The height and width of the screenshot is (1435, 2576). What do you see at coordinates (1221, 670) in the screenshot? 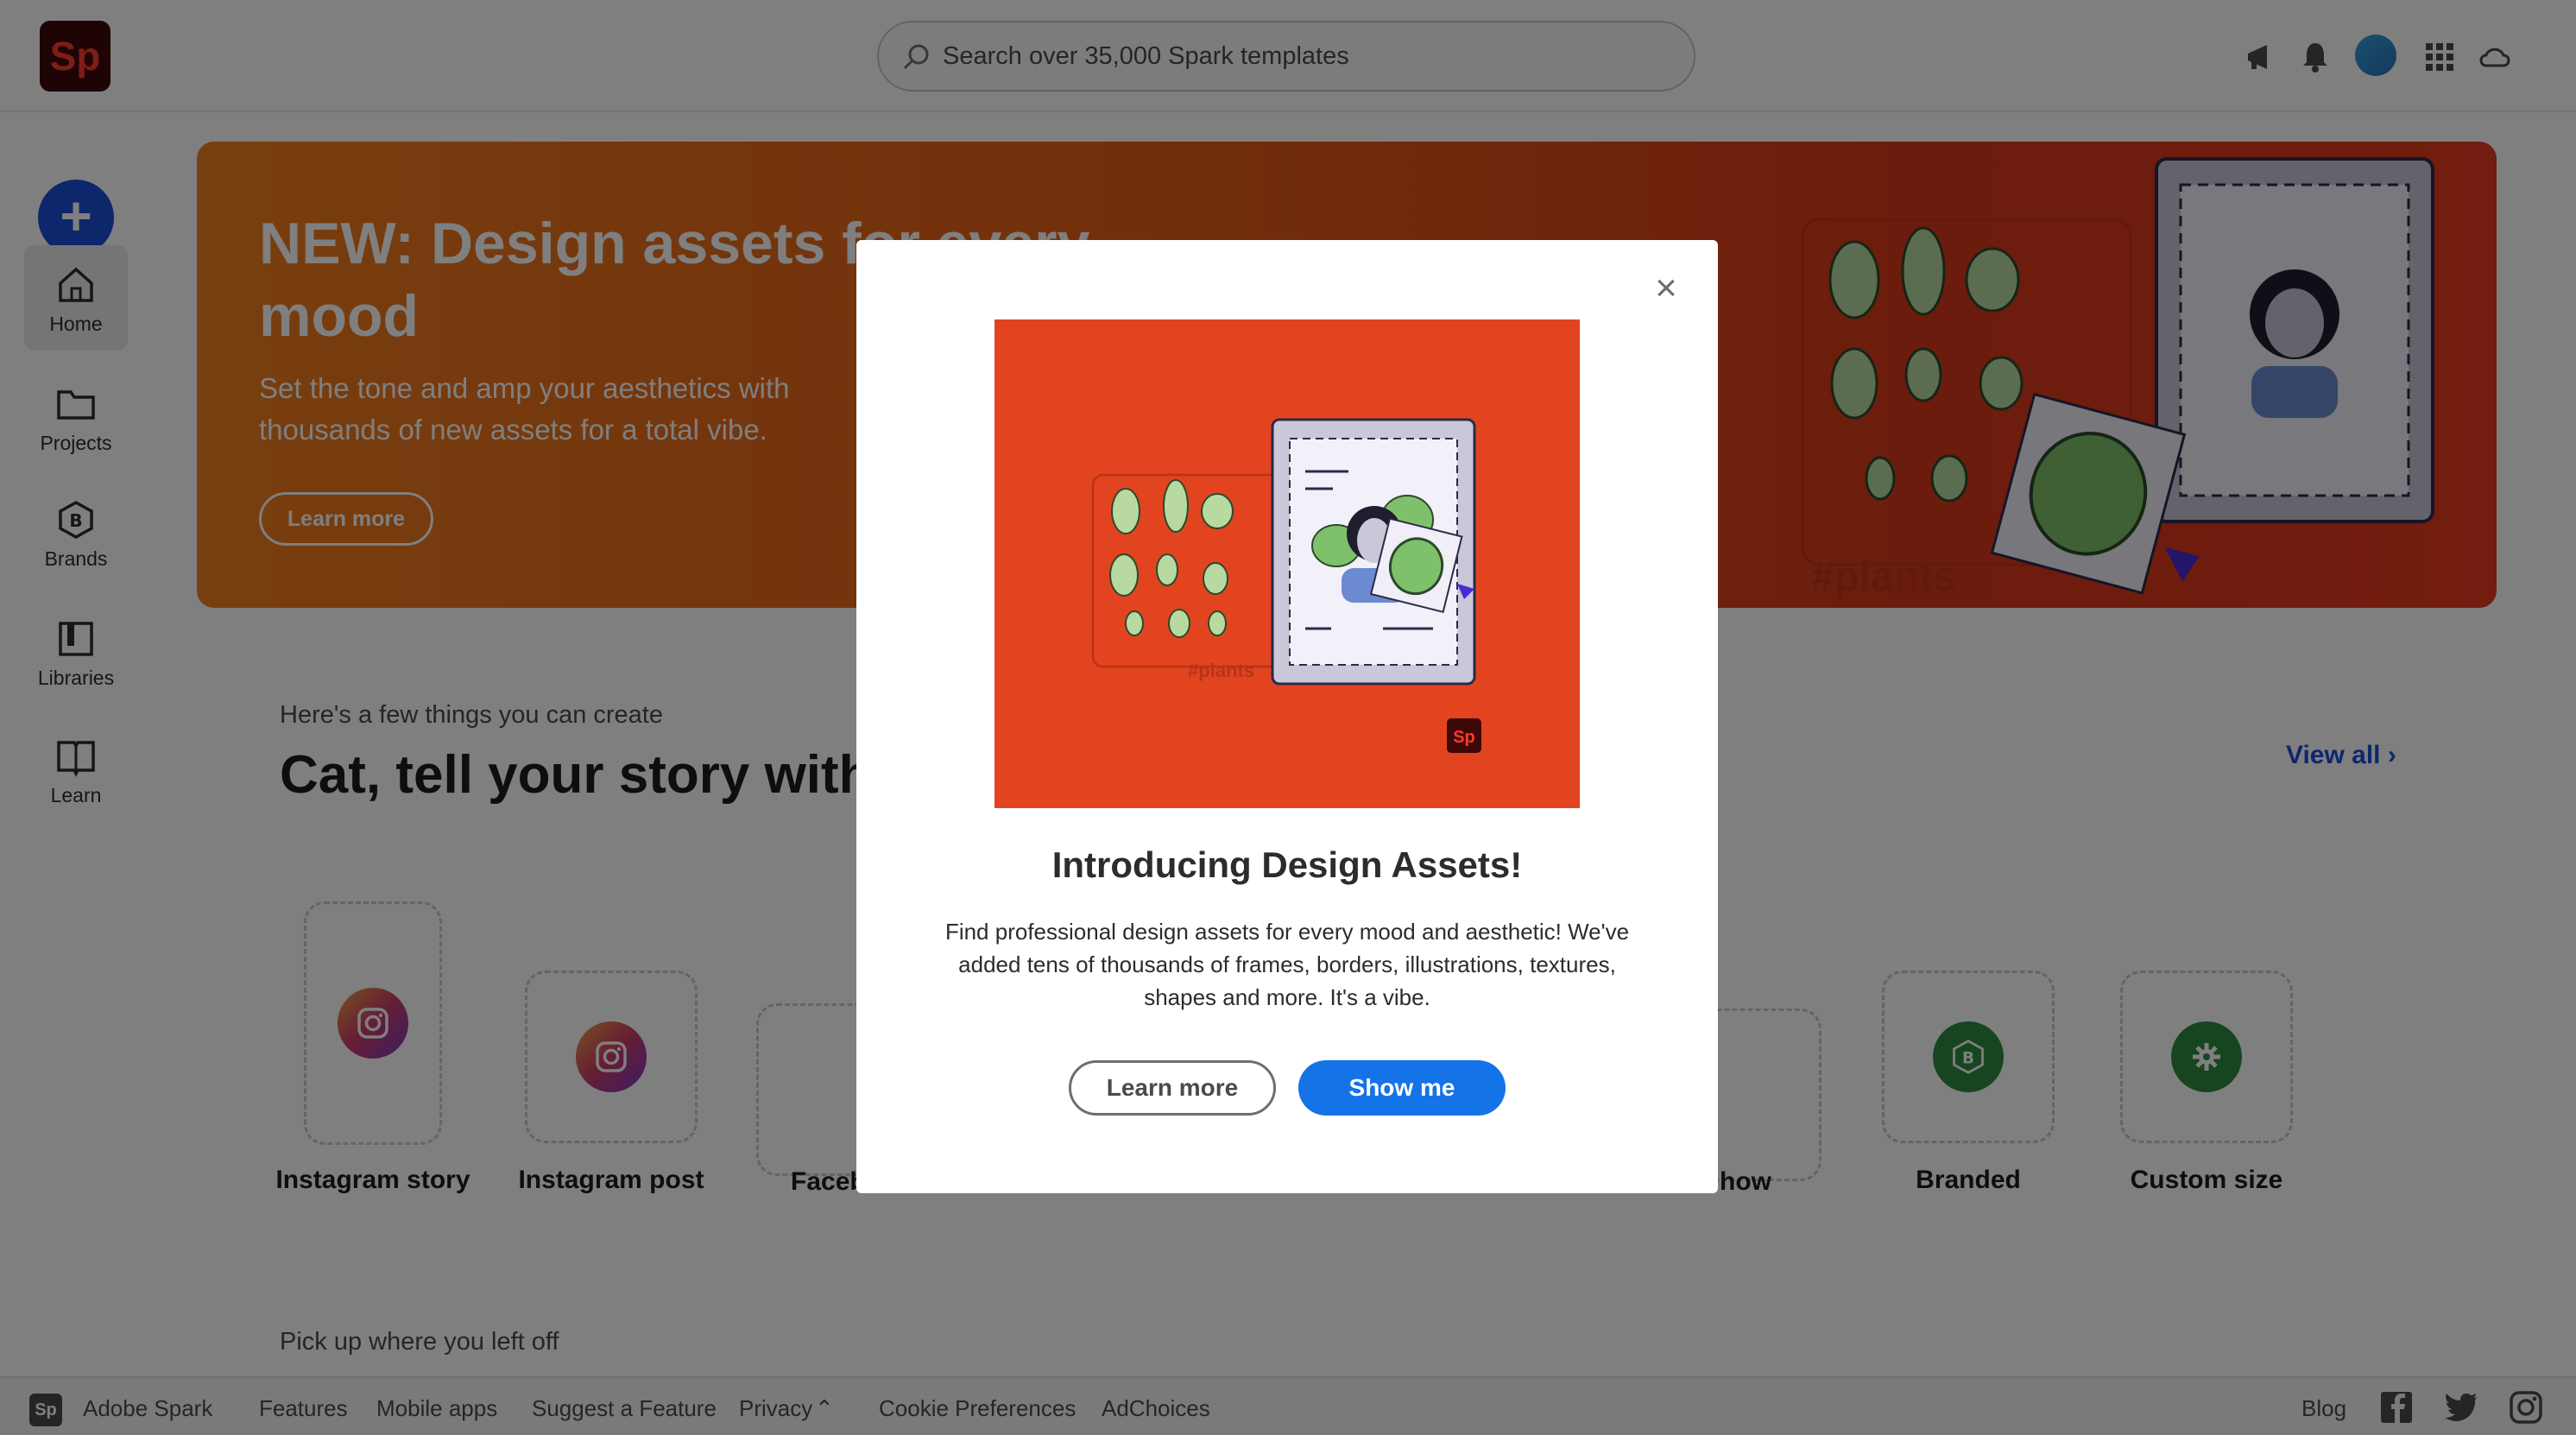
I see `modal-image-tag: #plants` at bounding box center [1221, 670].